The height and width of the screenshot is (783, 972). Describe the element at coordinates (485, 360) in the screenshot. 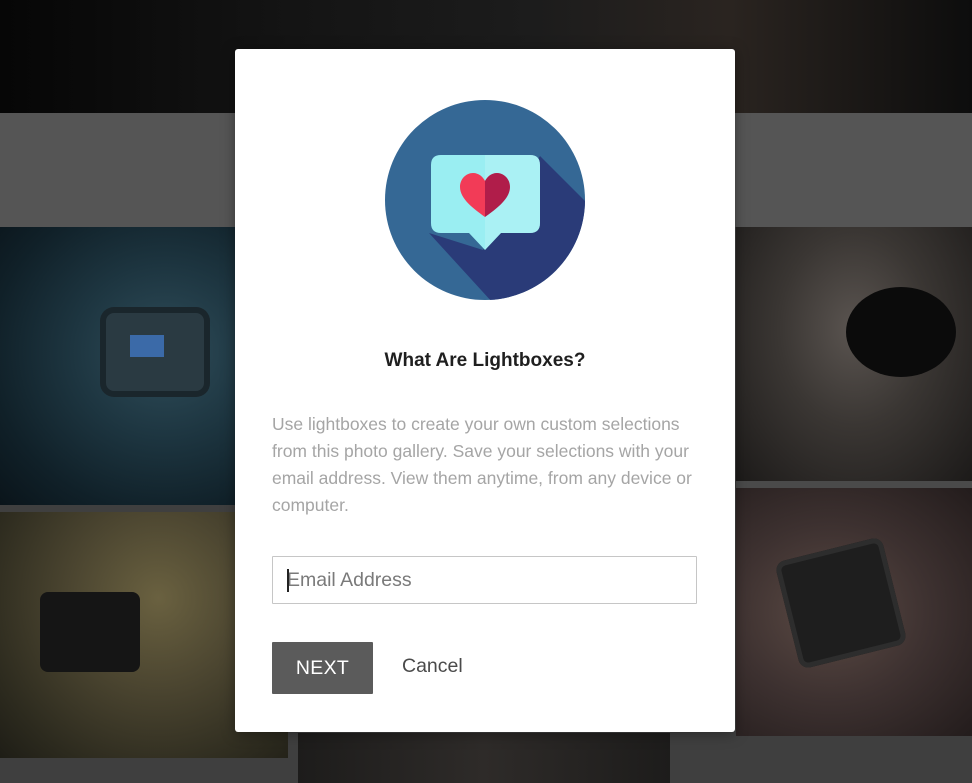

I see `modal-title: What Are Lightboxes?` at that location.